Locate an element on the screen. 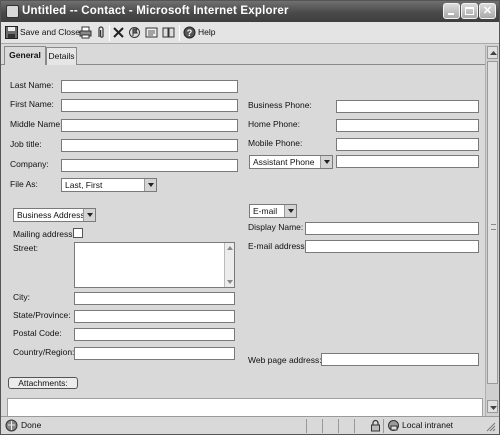 The image size is (500, 435). zone-panel: Local intranet is located at coordinates (433, 426).